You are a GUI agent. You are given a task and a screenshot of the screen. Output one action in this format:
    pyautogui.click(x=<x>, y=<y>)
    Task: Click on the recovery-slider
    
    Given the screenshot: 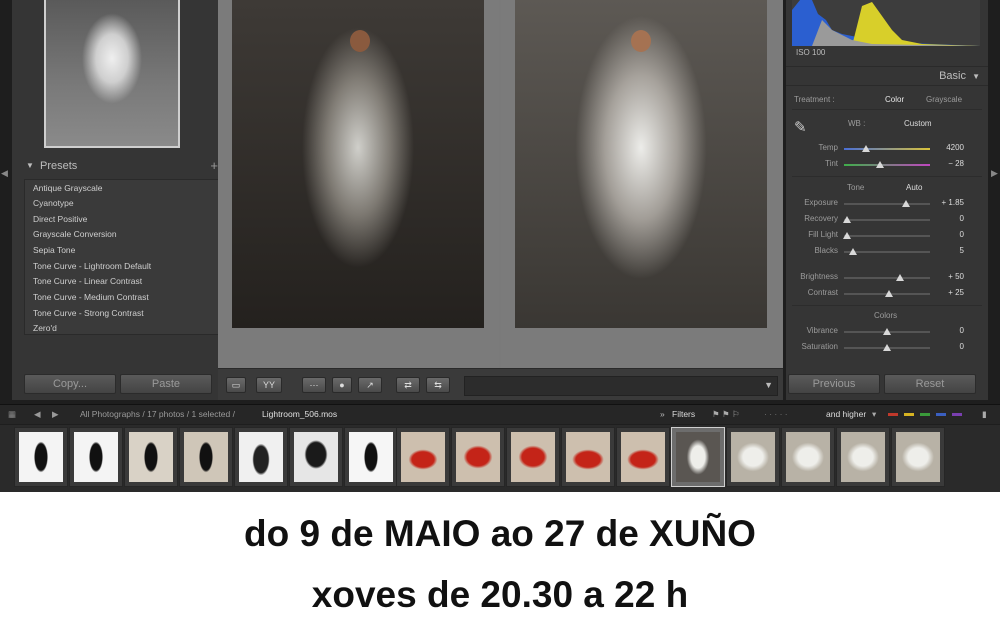 What is the action you would take?
    pyautogui.click(x=886, y=219)
    